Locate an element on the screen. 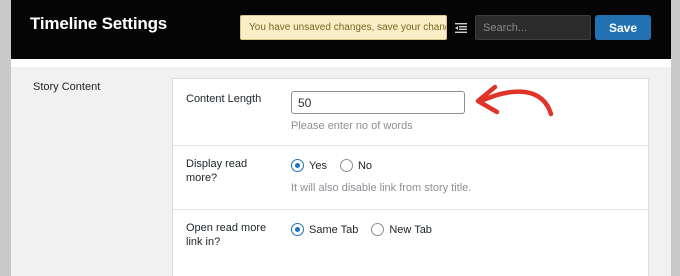 The width and height of the screenshot is (680, 276). open-read-more-label: Open read more link in? is located at coordinates (226, 235).